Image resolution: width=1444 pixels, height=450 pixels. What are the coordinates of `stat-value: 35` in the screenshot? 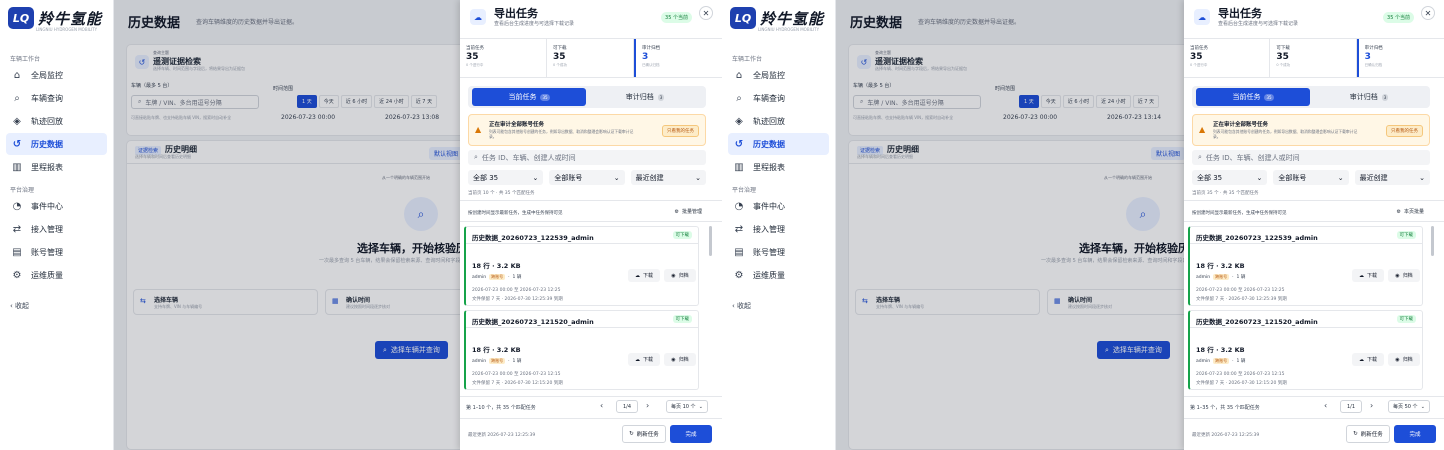 It's located at (1282, 57).